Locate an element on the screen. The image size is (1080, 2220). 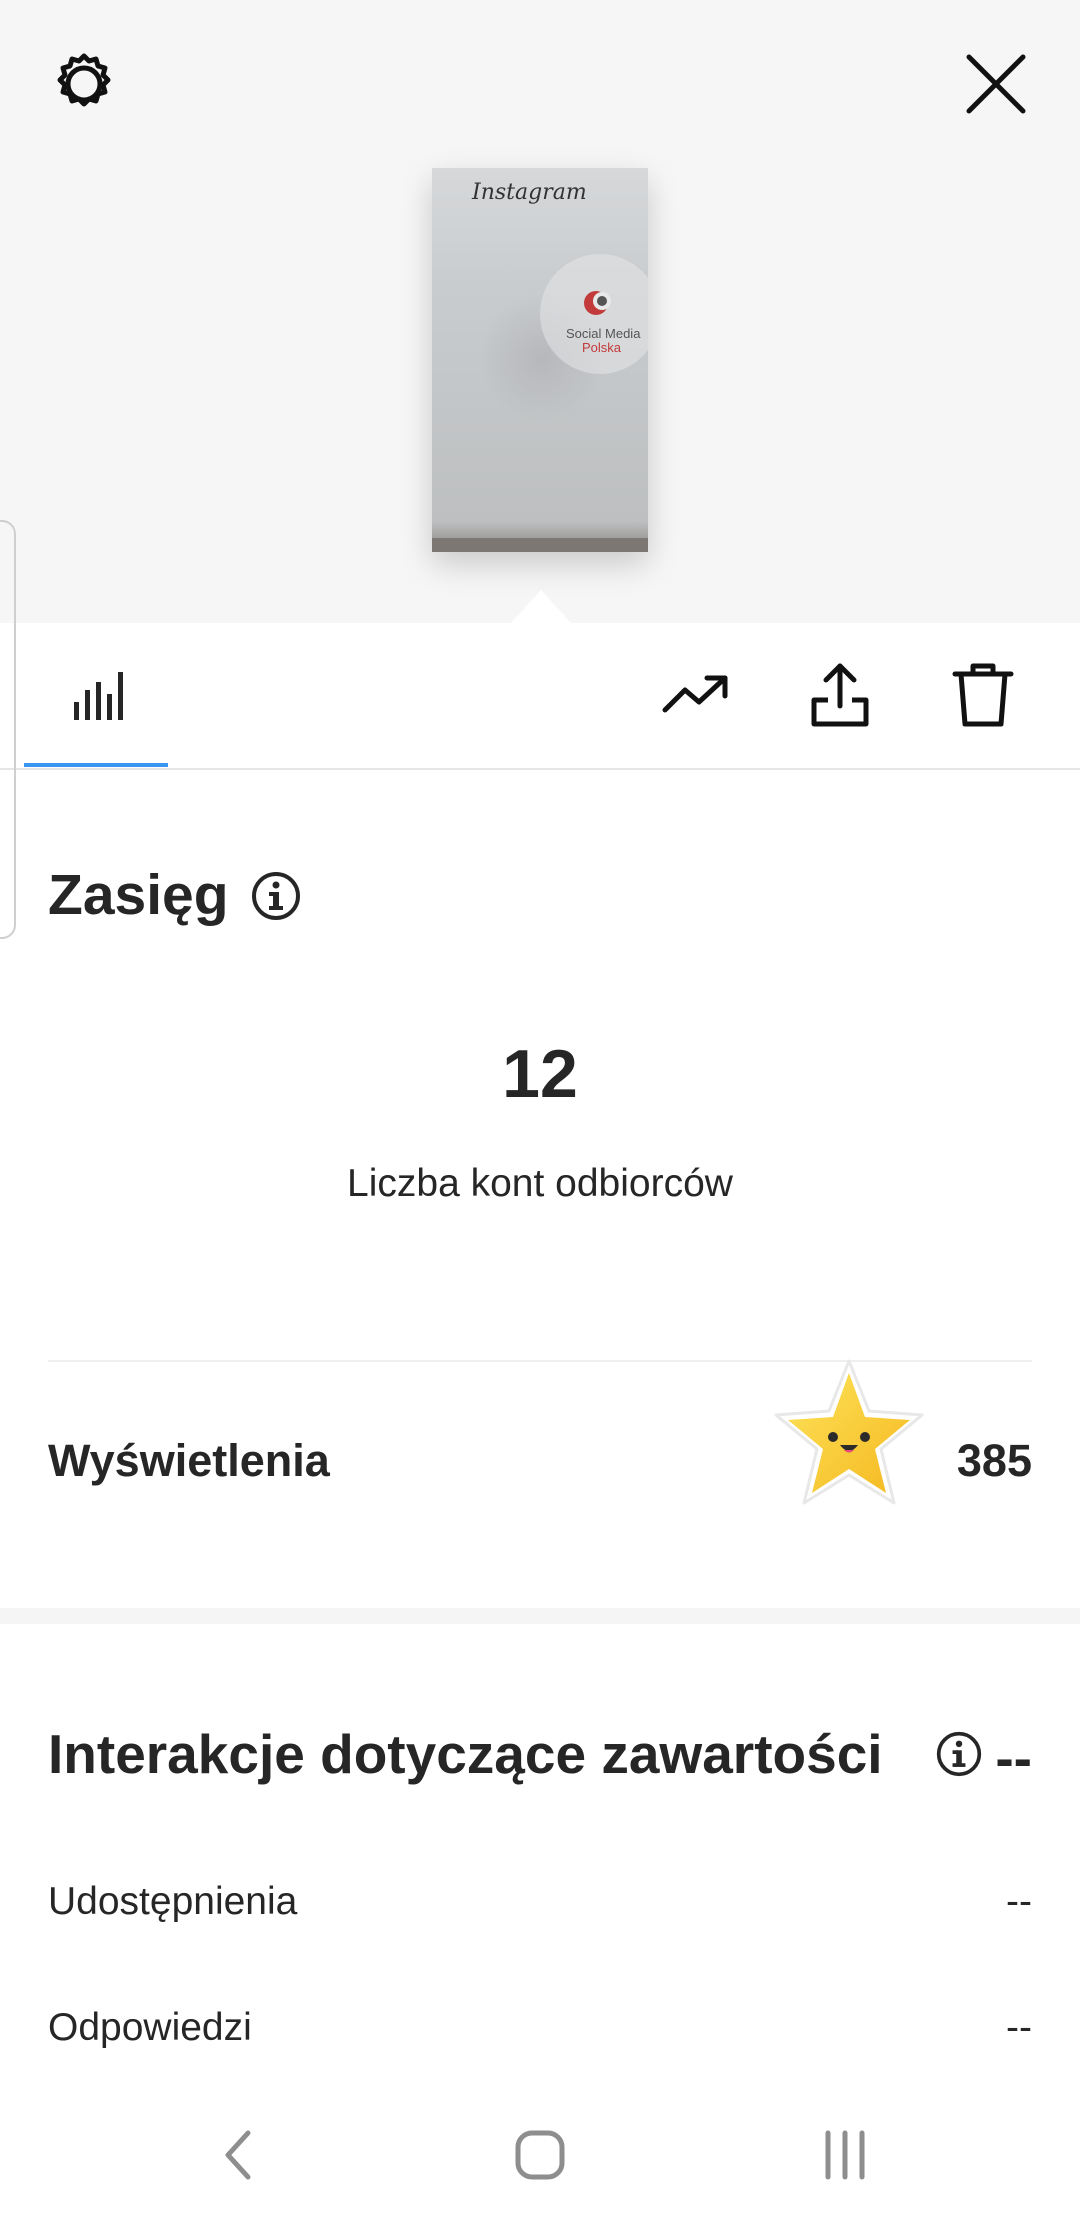
edge-panel-handle is located at coordinates (8, 729).